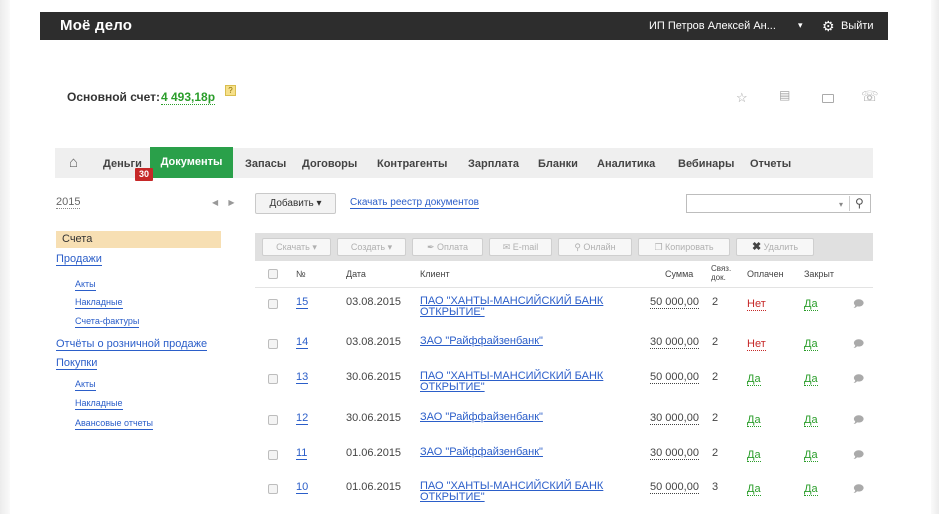  What do you see at coordinates (520, 247) in the screenshot?
I see `email-button: ✉ E-mail` at bounding box center [520, 247].